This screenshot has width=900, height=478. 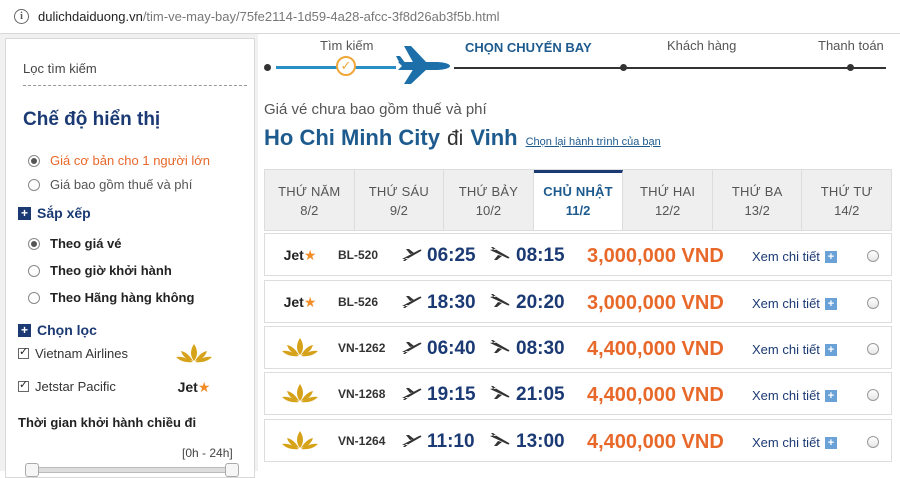 What do you see at coordinates (86, 243) in the screenshot?
I see `sort-option-label: Theo giá vé` at bounding box center [86, 243].